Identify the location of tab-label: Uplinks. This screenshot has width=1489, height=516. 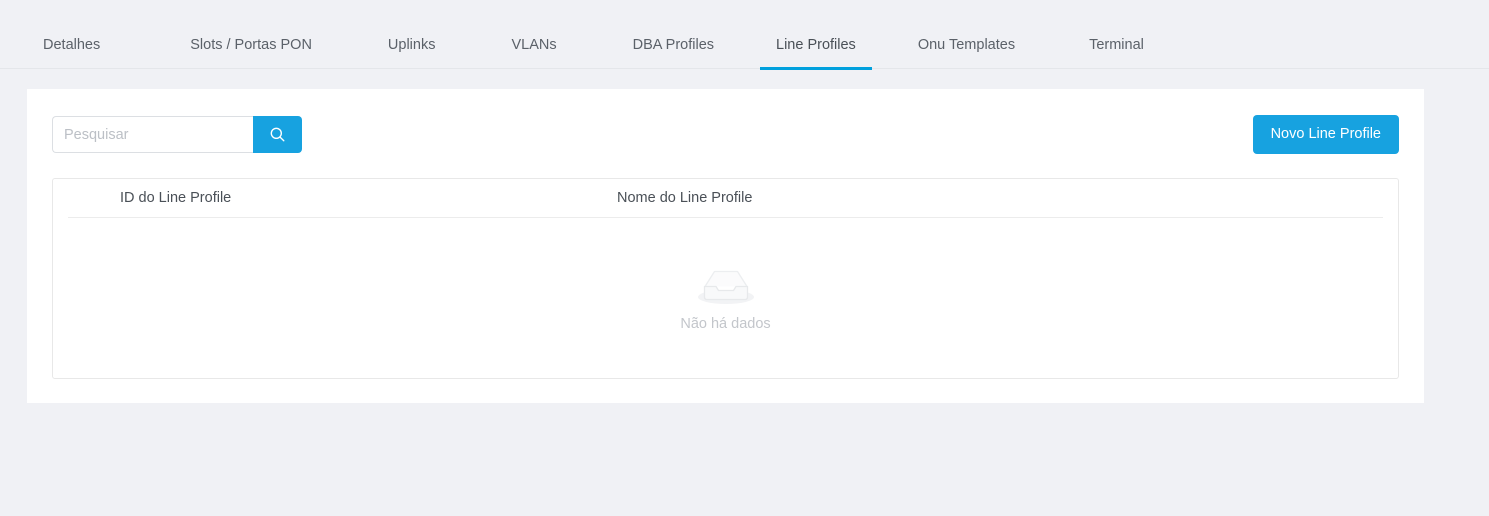
(411, 44).